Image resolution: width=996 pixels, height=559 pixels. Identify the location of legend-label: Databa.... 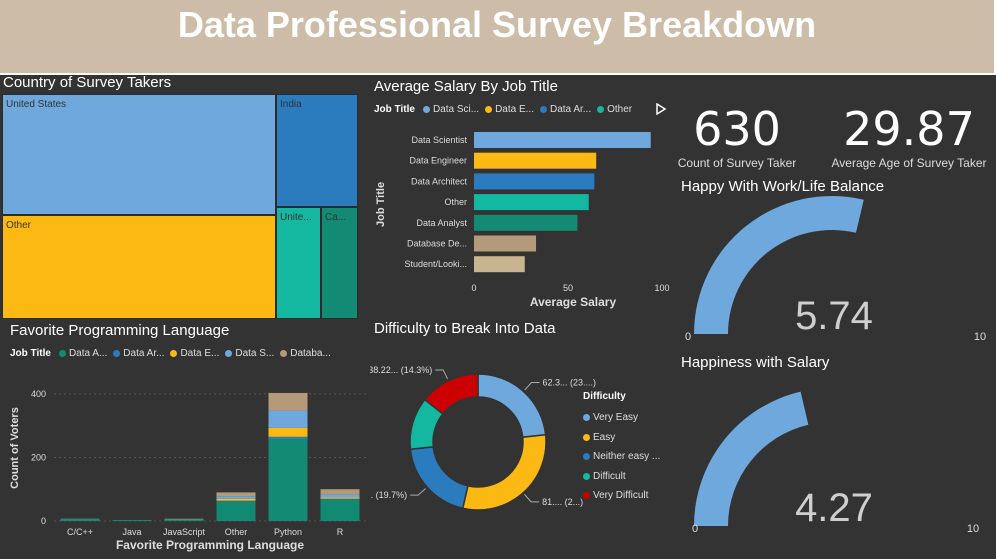
(310, 353).